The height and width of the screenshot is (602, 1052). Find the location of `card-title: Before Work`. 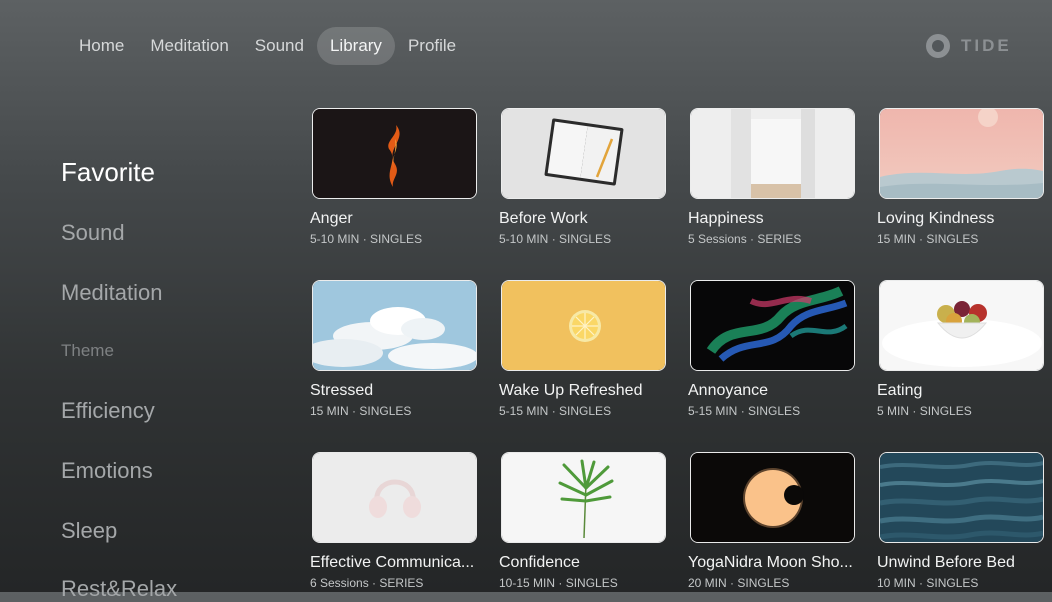

card-title: Before Work is located at coordinates (543, 218).